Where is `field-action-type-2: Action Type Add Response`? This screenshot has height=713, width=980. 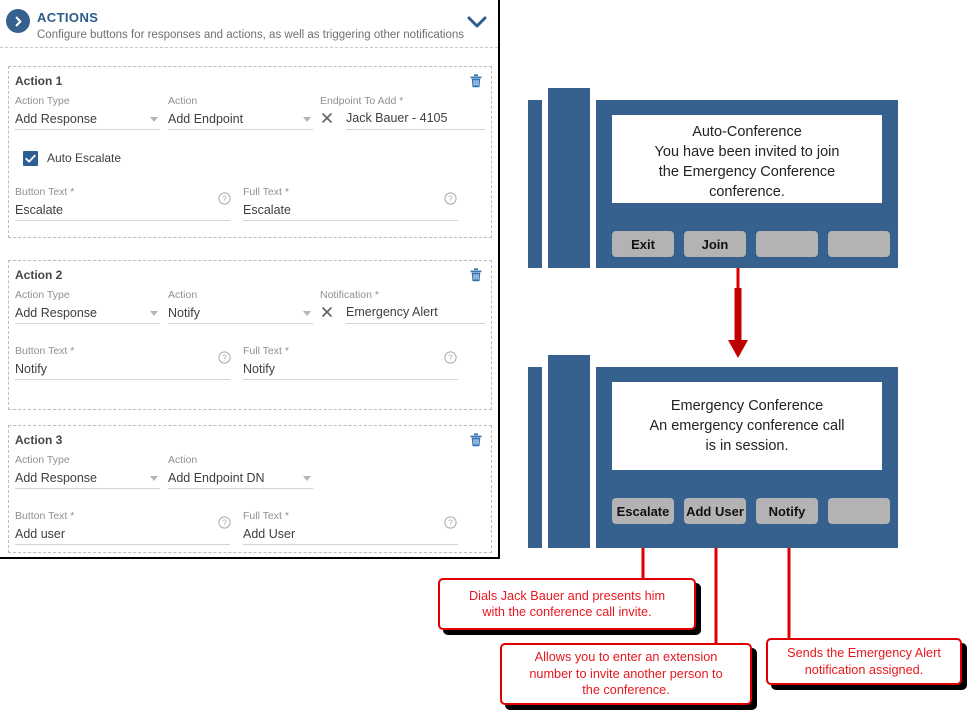
field-action-type-2: Action Type Add Response is located at coordinates (87, 306).